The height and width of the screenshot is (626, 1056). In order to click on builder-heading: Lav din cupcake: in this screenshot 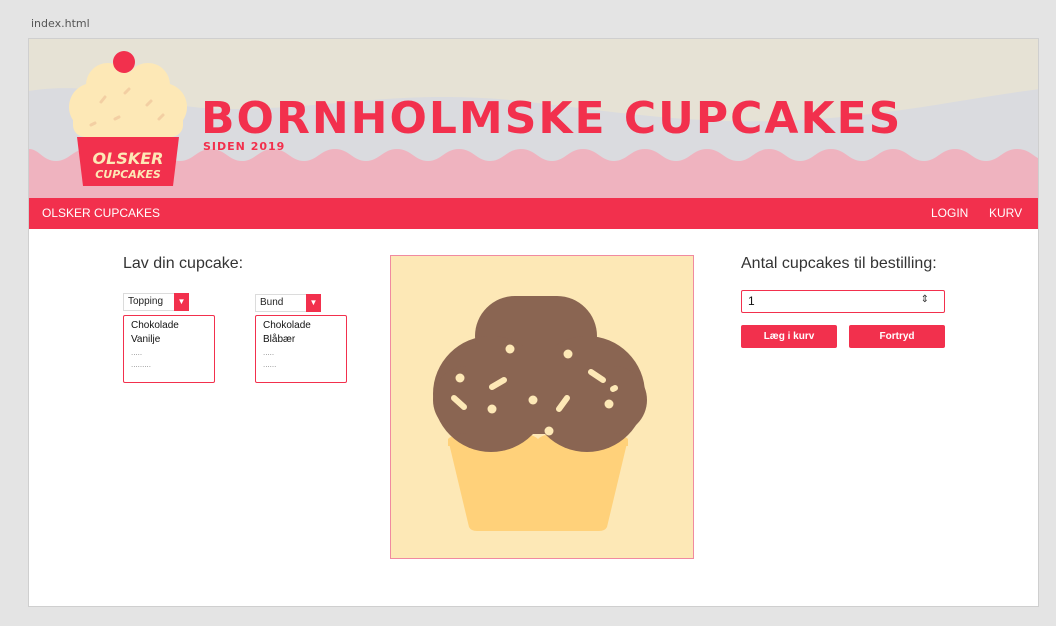, I will do `click(183, 263)`.